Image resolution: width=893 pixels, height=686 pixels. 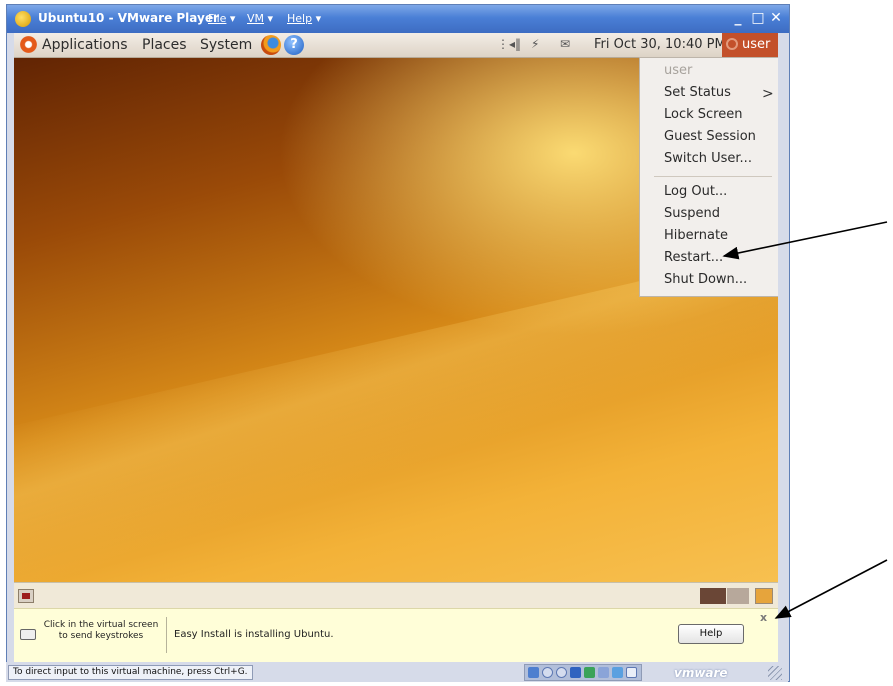 I want to click on menu-vm: VM ▾, so click(x=260, y=18).